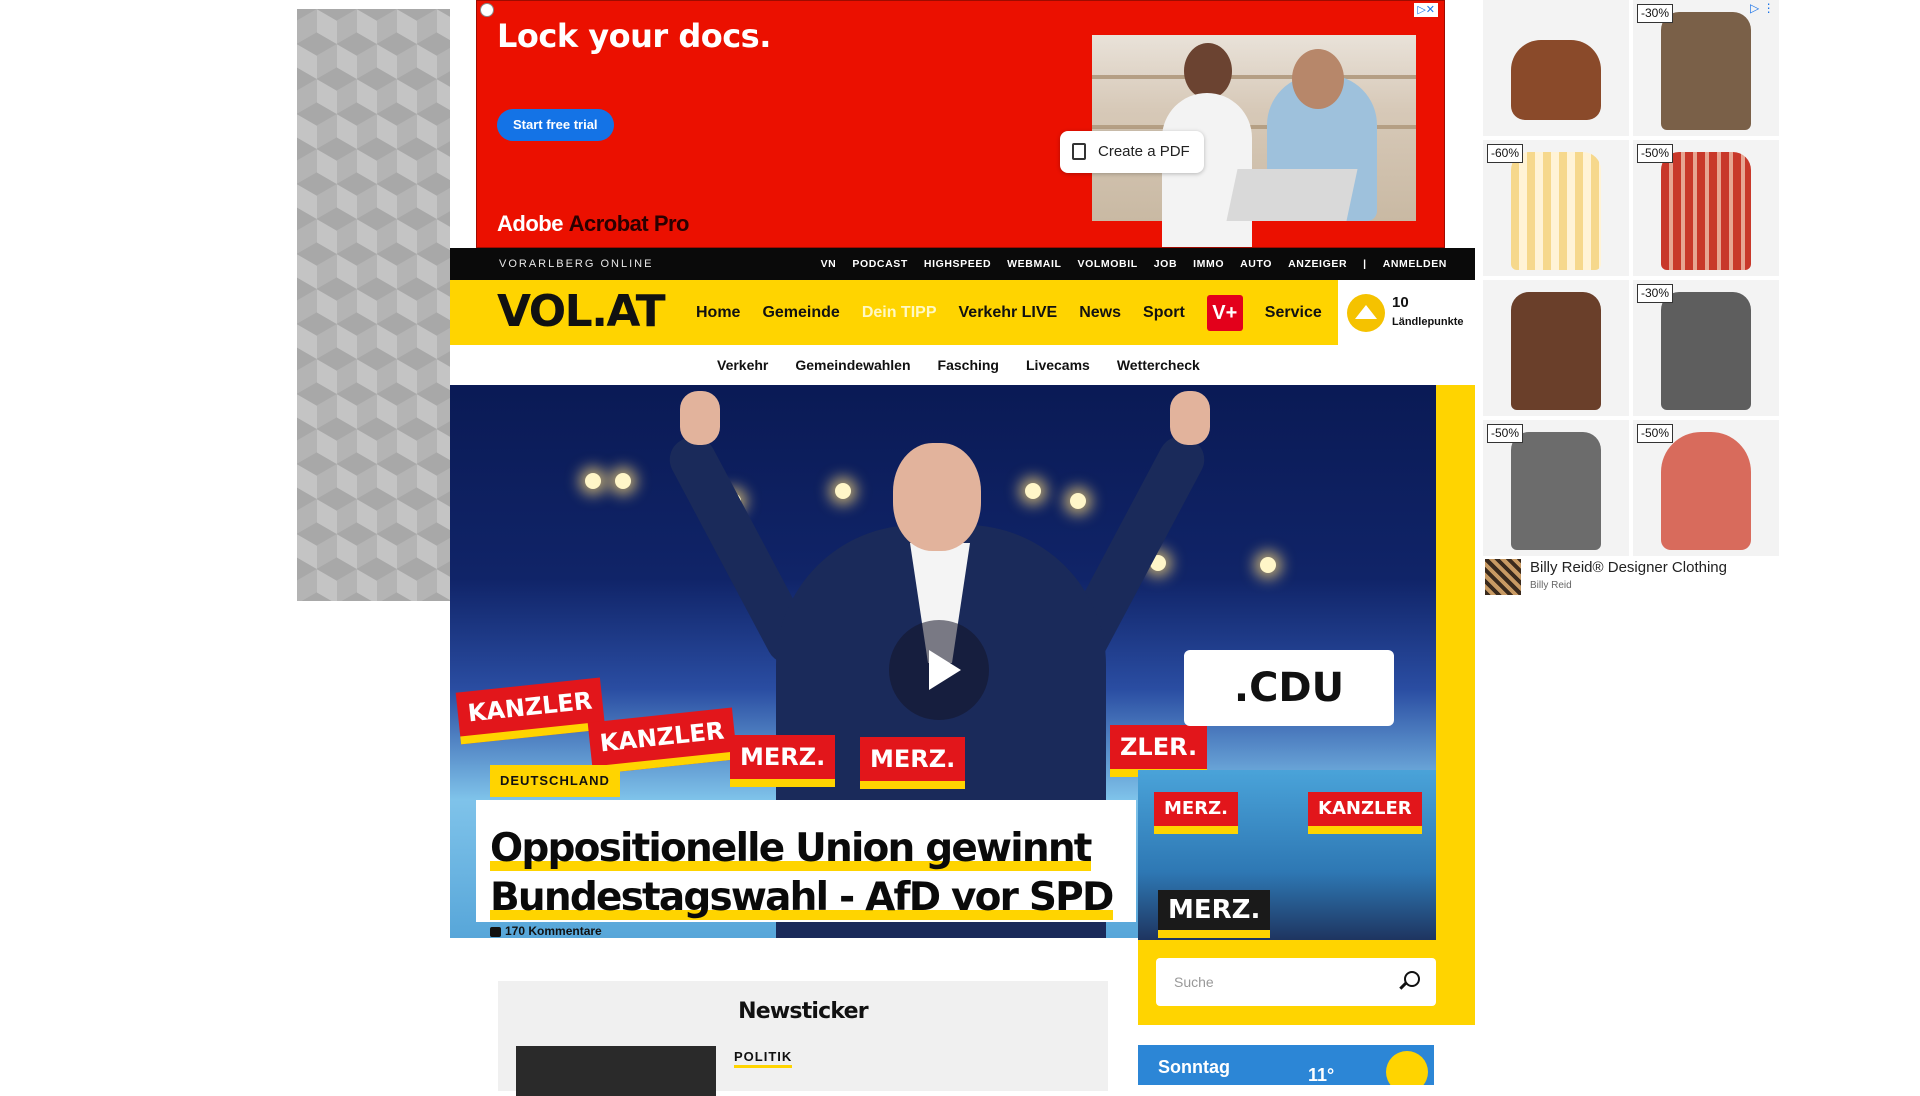 This screenshot has height=1096, width=1920. Describe the element at coordinates (1287, 855) in the screenshot. I see `hero-image-extension: MERZ. KANZLER MERZ.` at that location.